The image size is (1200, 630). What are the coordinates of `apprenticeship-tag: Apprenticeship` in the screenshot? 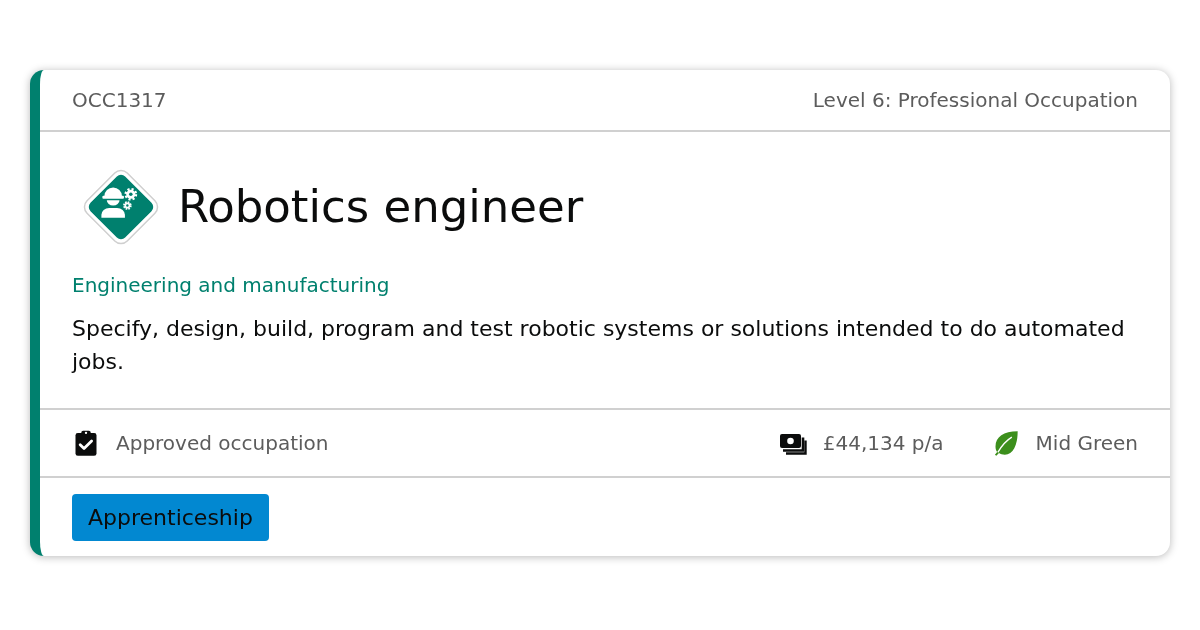 It's located at (170, 518).